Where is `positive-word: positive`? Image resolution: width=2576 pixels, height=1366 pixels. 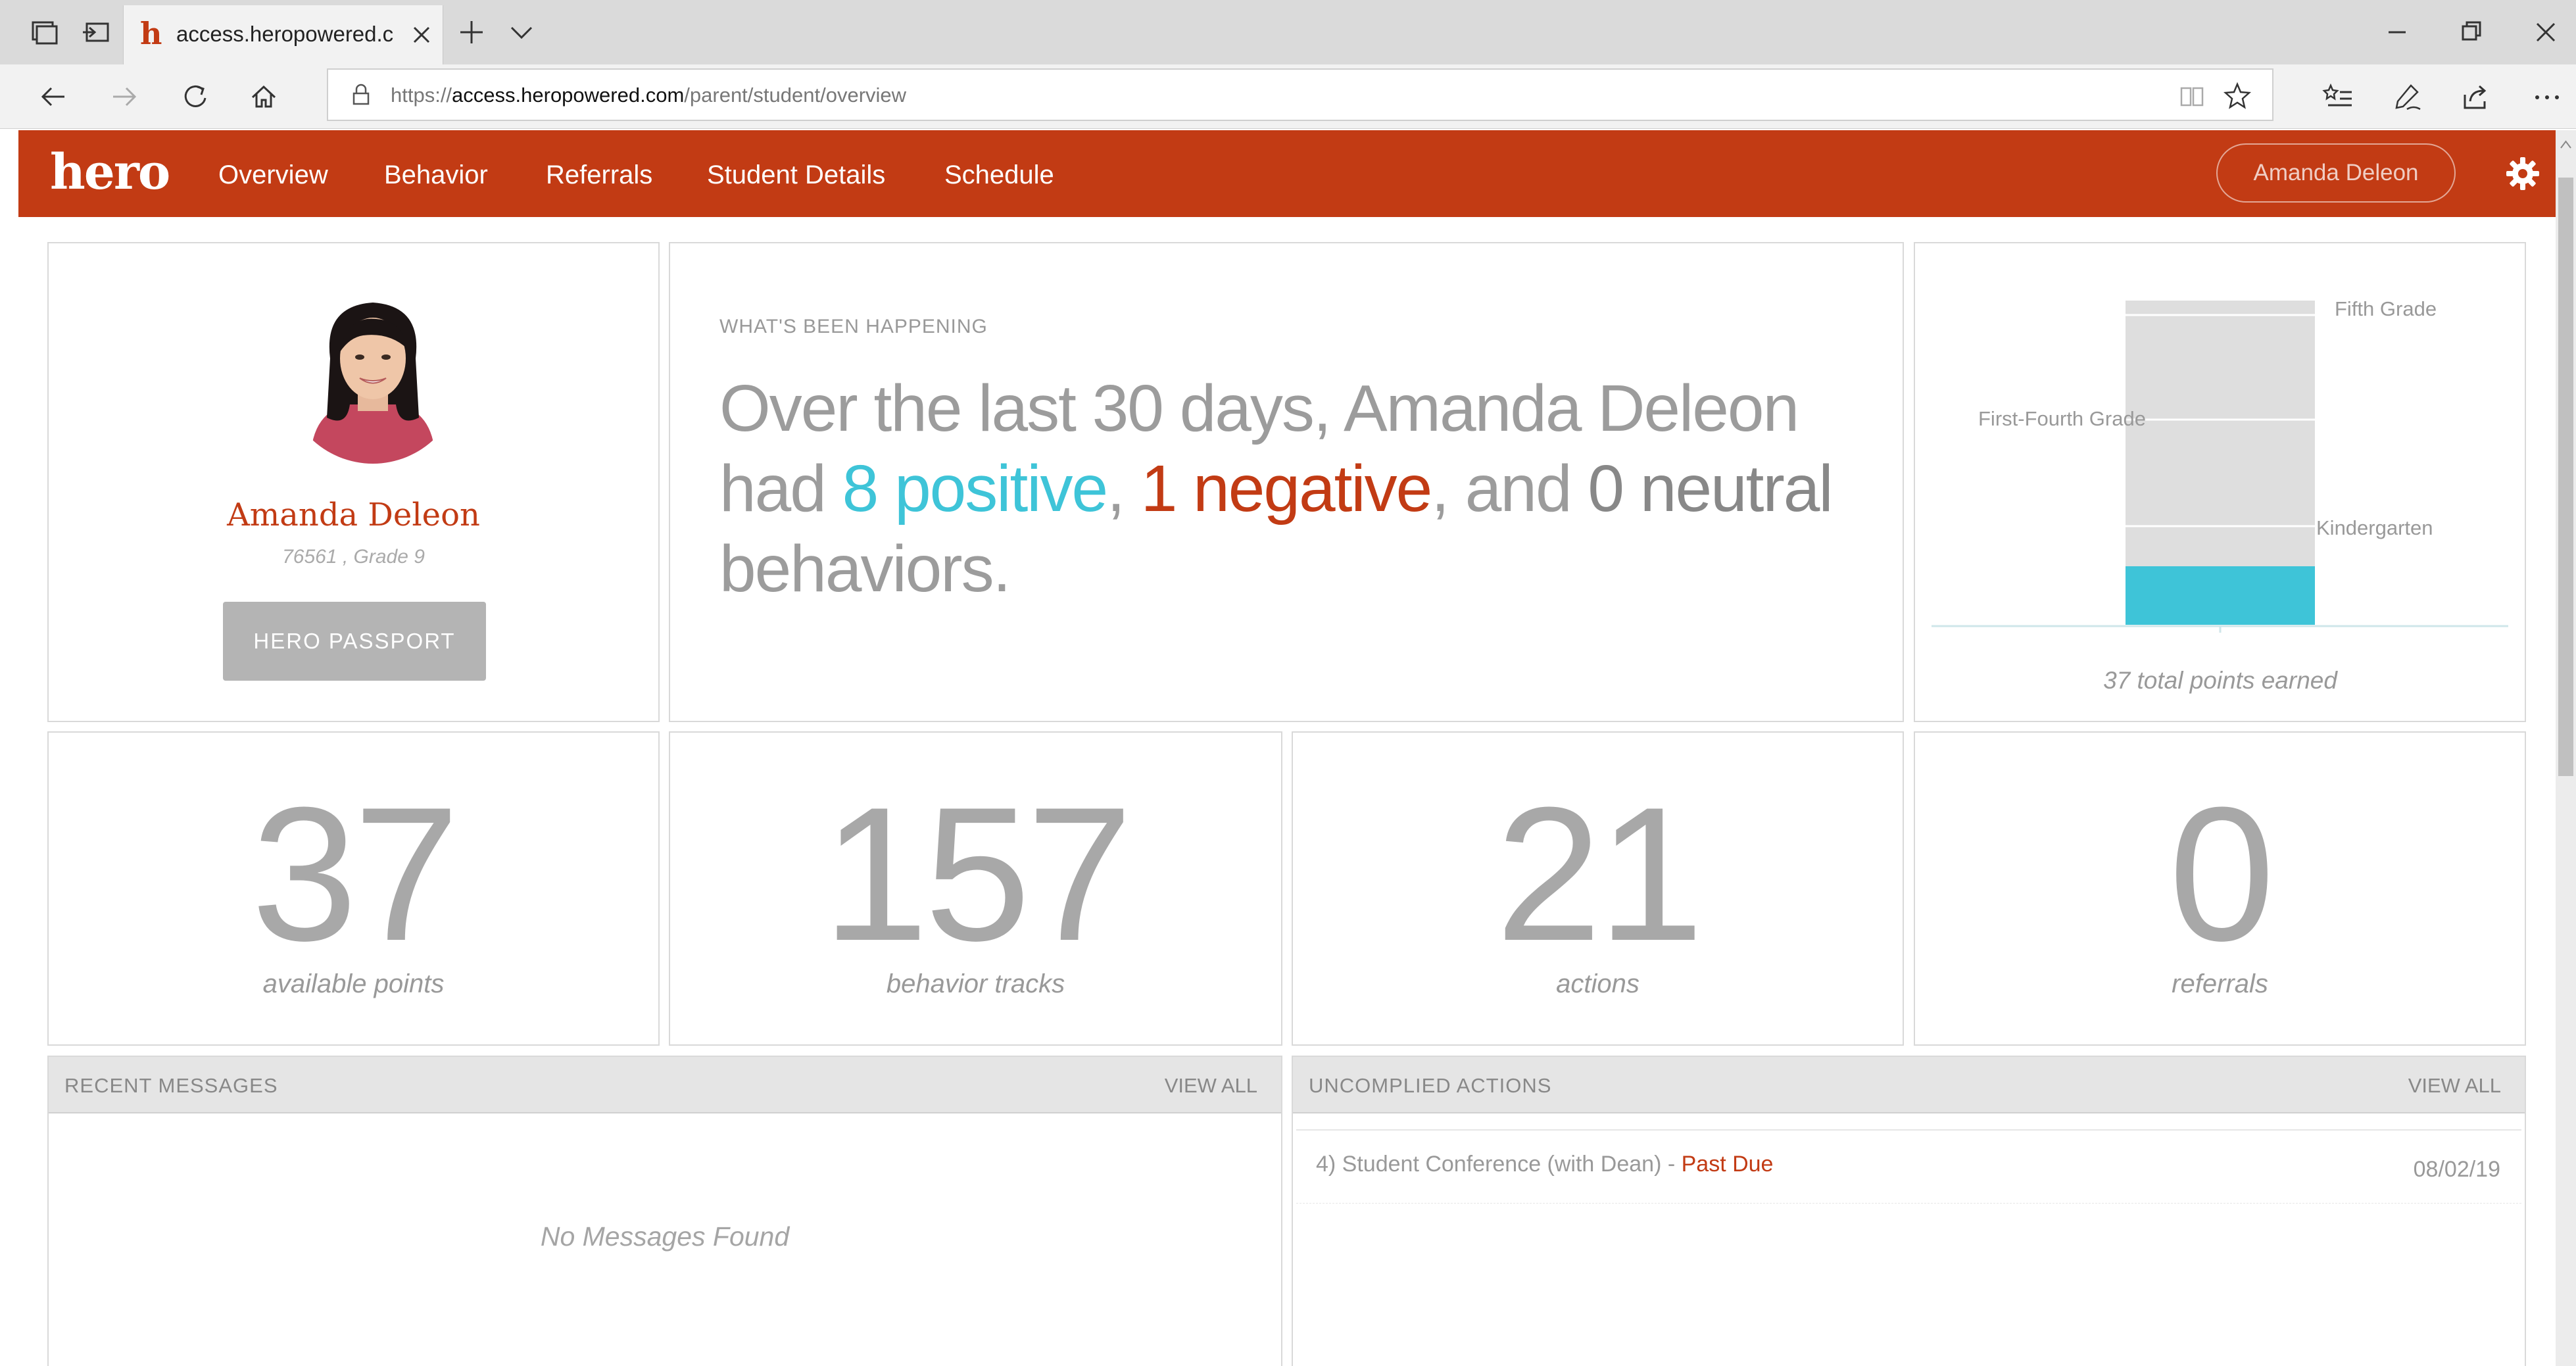
positive-word: positive is located at coordinates (1001, 488).